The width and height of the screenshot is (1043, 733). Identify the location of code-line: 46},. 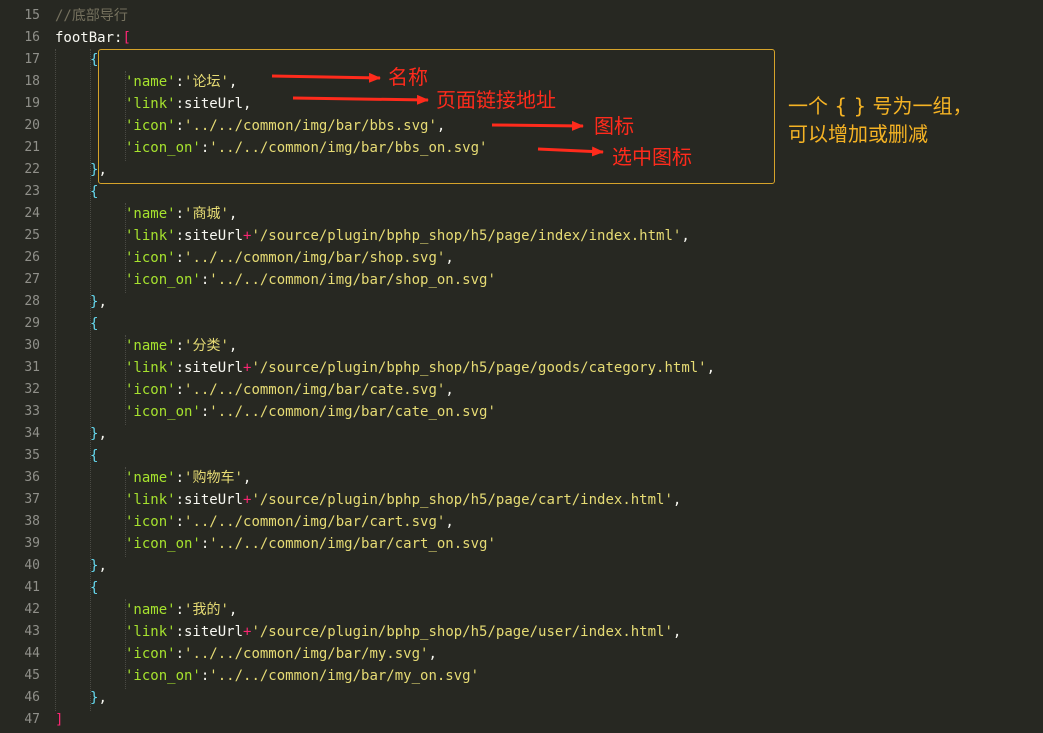
(521, 698).